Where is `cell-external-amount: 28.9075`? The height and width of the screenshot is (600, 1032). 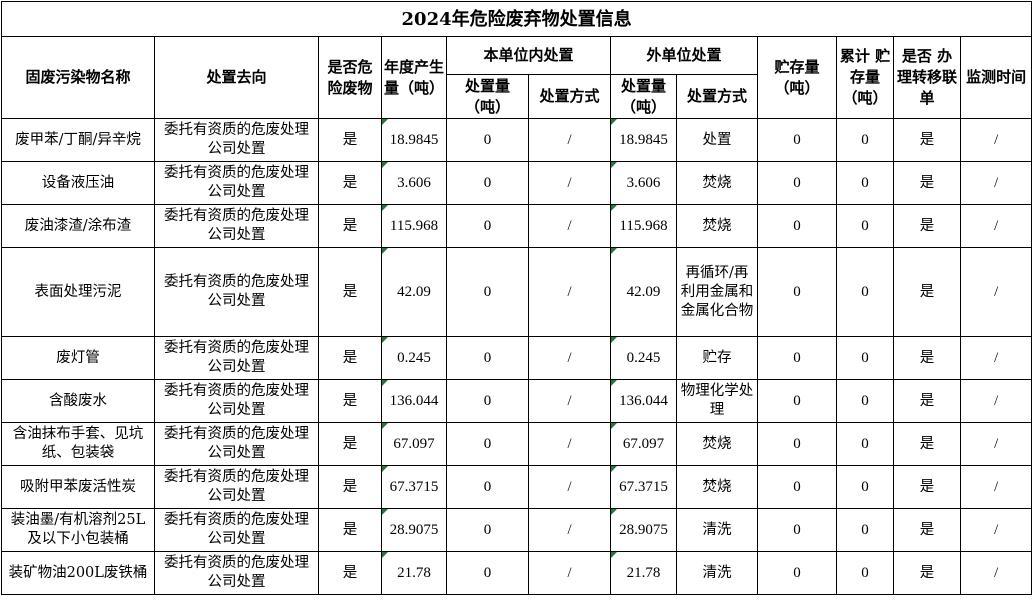
cell-external-amount: 28.9075 is located at coordinates (643, 530).